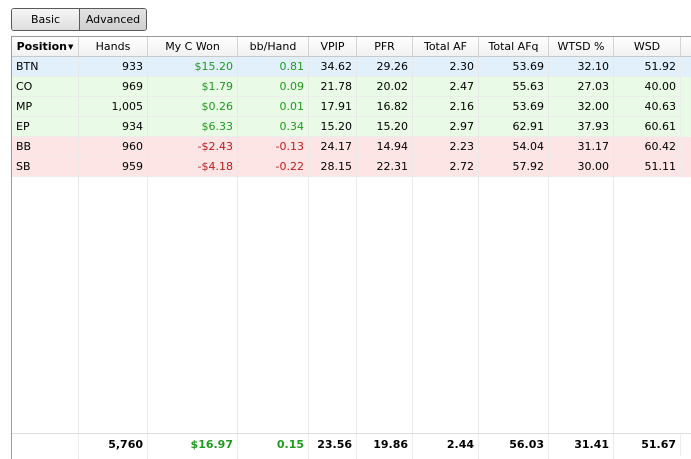 Image resolution: width=691 pixels, height=459 pixels. Describe the element at coordinates (46, 19) in the screenshot. I see `basic-tab: Basic` at that location.